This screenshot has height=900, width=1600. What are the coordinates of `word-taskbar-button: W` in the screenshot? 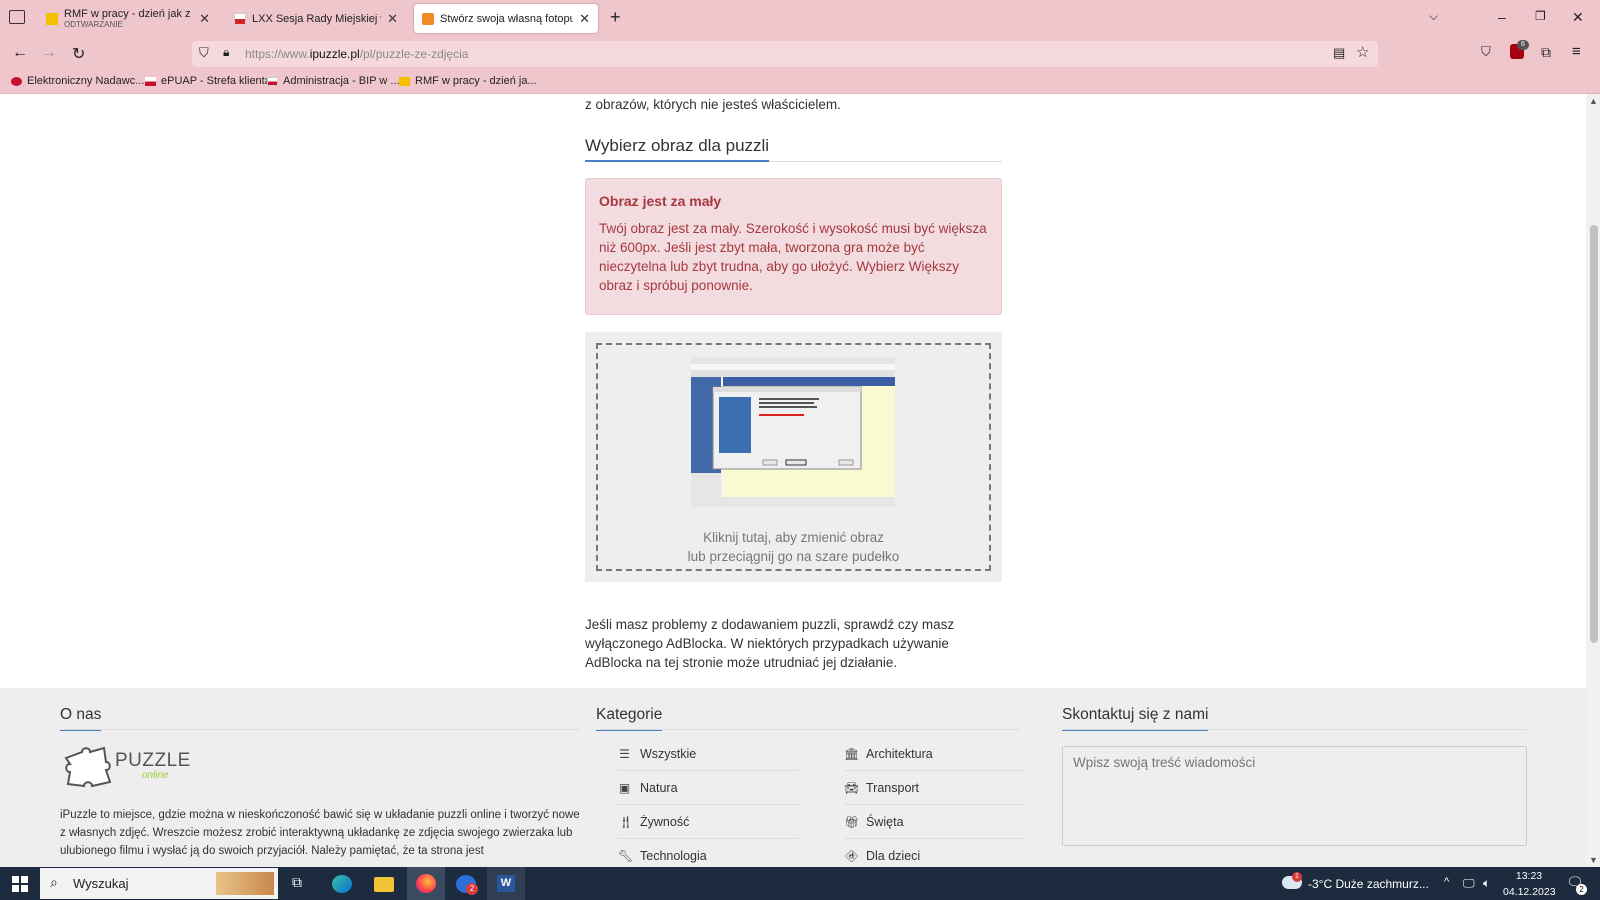 It's located at (506, 883).